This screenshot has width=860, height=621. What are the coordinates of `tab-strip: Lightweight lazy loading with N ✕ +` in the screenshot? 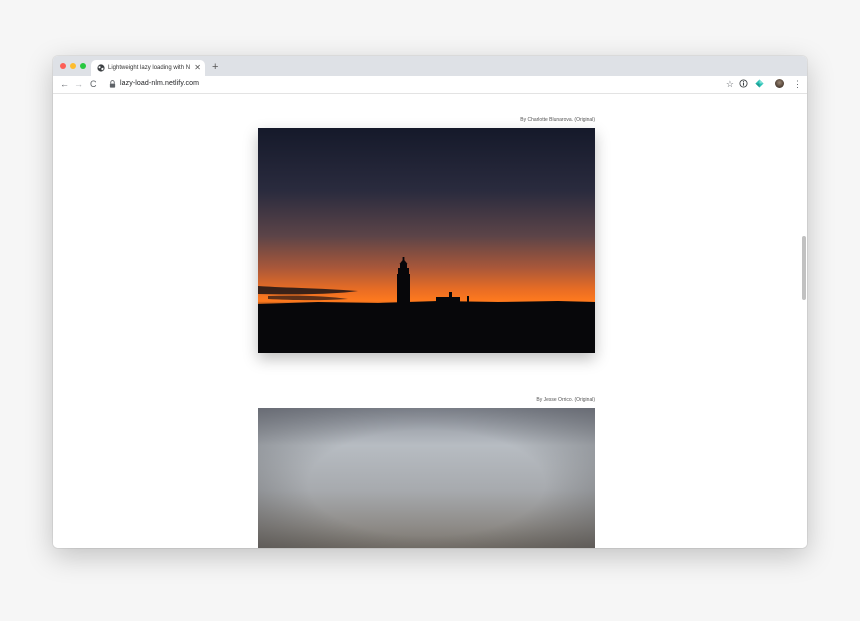 It's located at (430, 66).